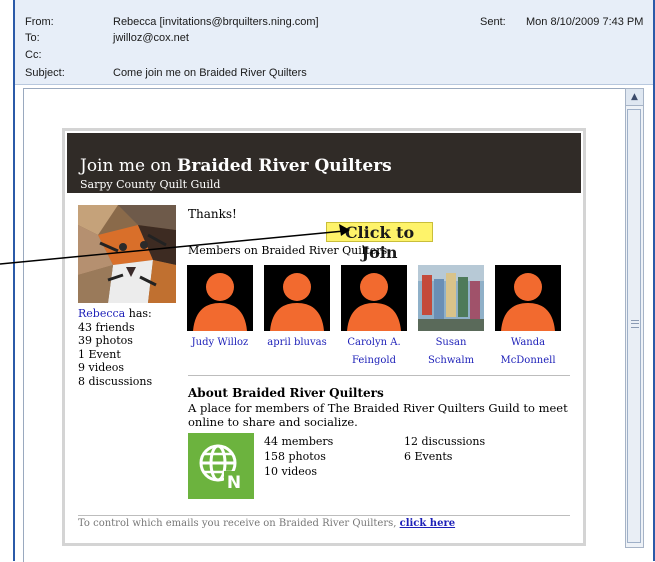 The image size is (655, 562). I want to click on about-title: About Braided River Quilters, so click(286, 393).